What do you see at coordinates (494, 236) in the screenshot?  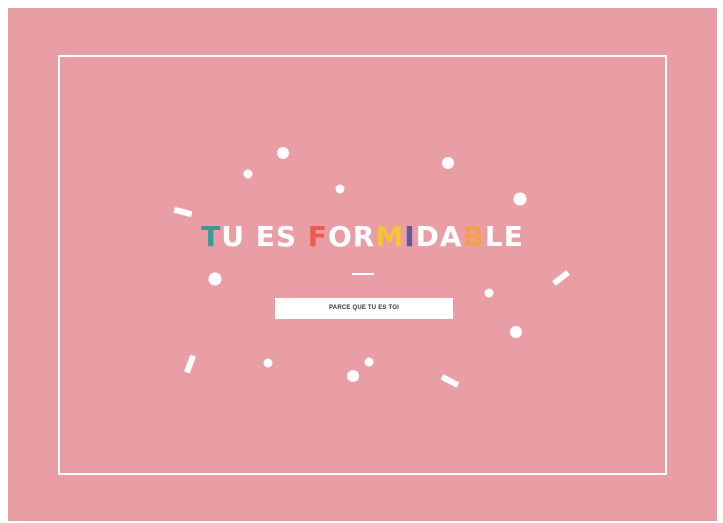 I see `headline-letter: L` at bounding box center [494, 236].